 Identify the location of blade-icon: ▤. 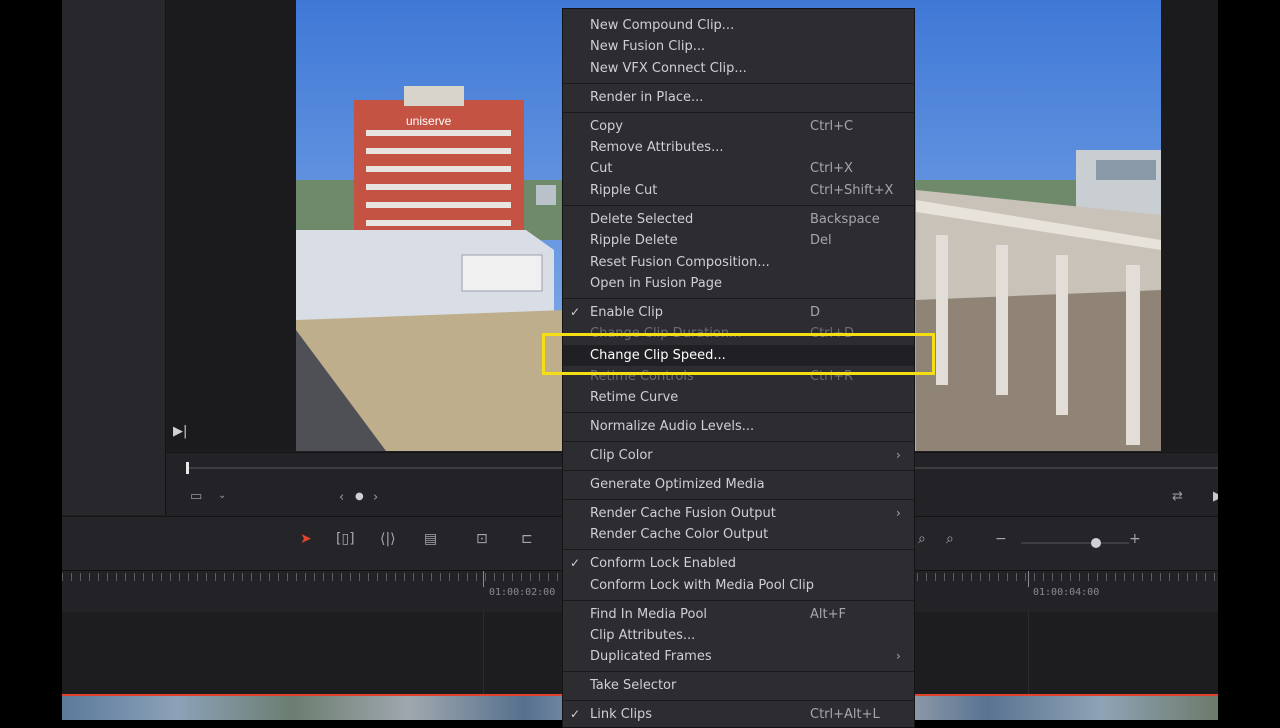
(430, 539).